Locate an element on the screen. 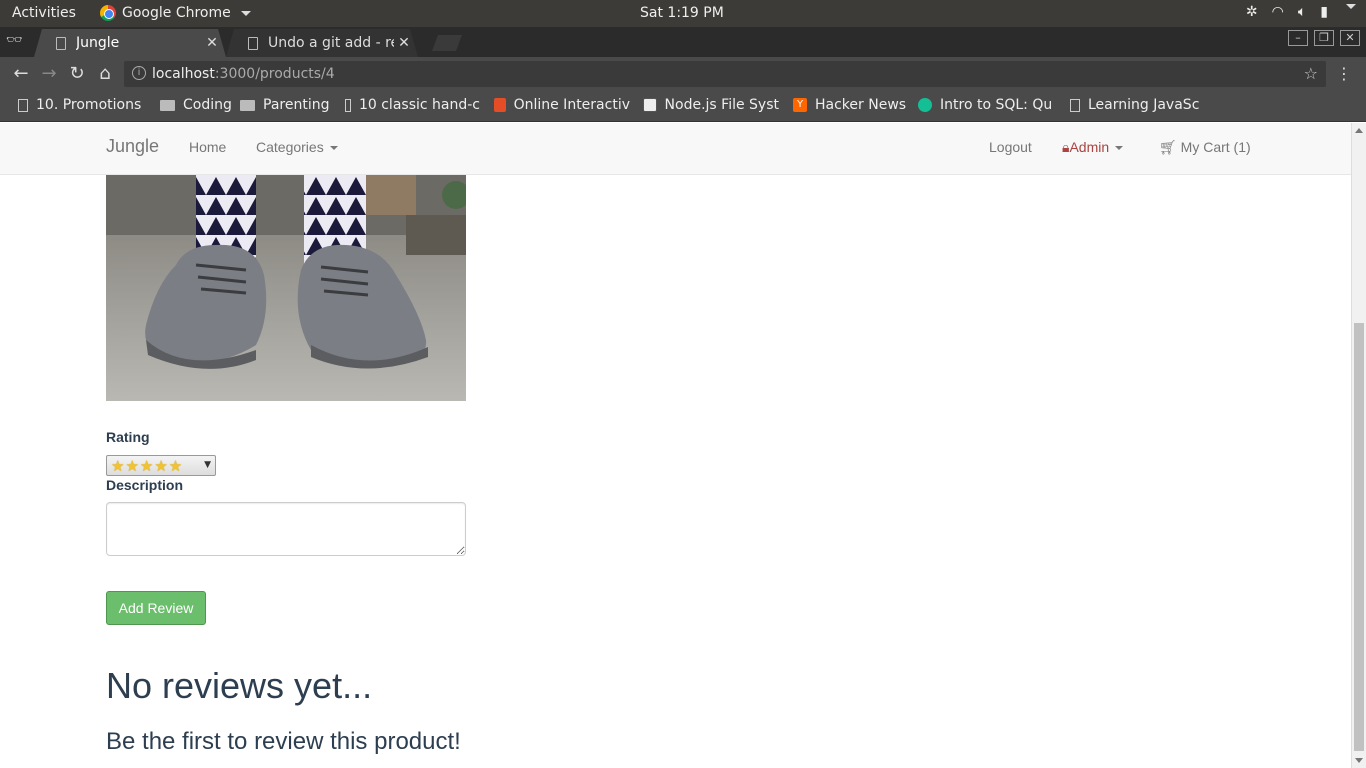 The width and height of the screenshot is (1366, 768). description-textarea is located at coordinates (286, 529).